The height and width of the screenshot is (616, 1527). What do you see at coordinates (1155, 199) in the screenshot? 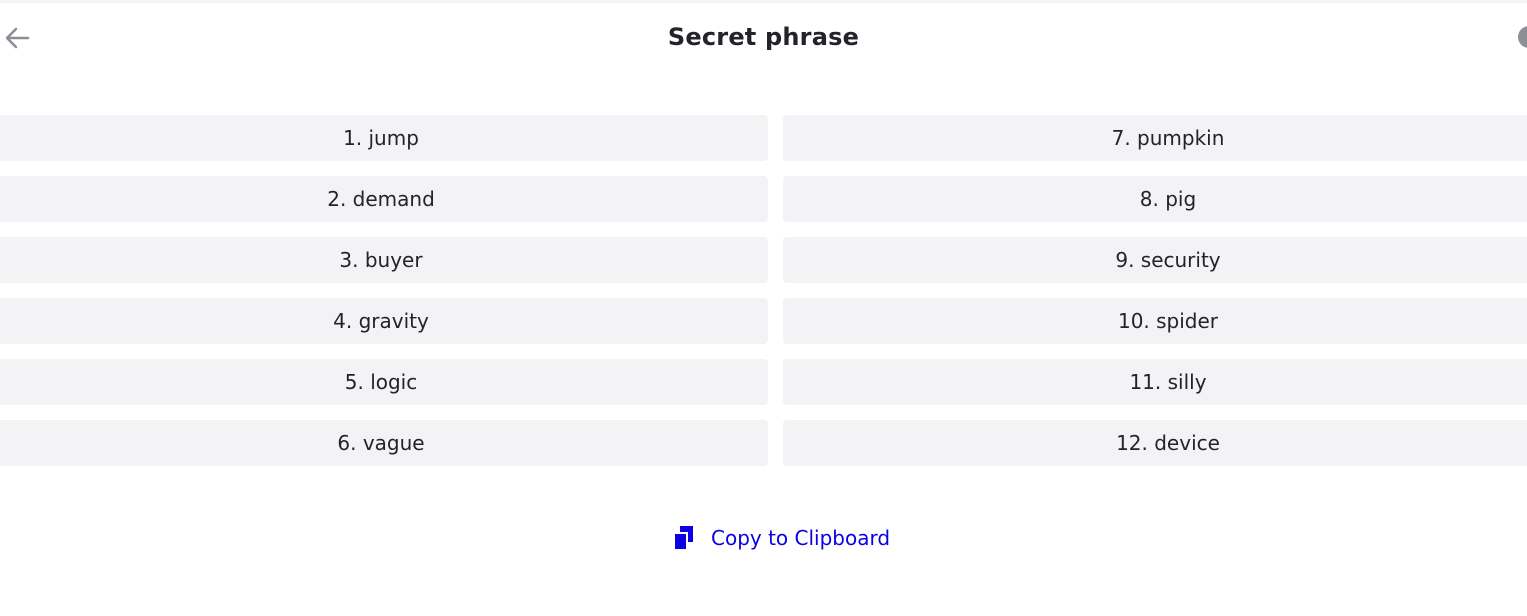
I see `phrase-word-8: 8. pig` at bounding box center [1155, 199].